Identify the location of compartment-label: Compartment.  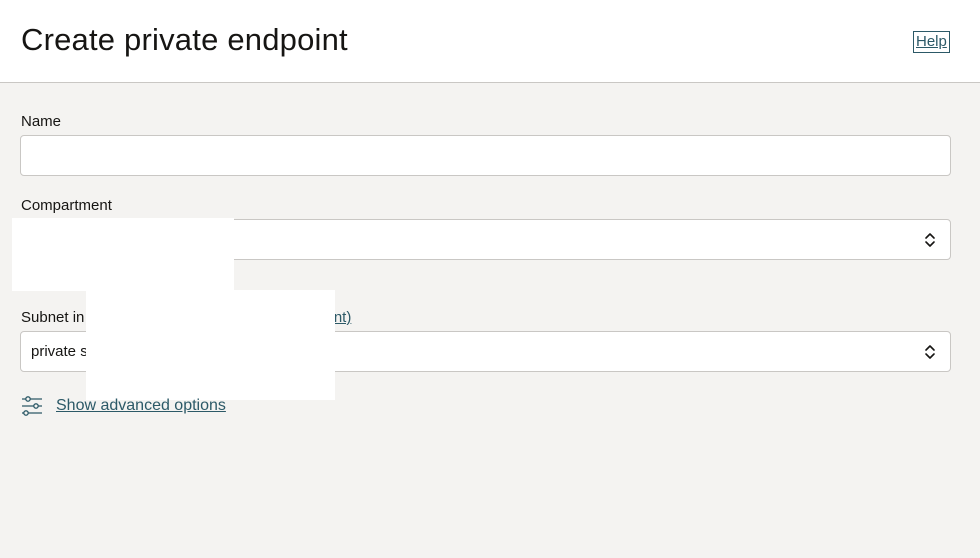
(66, 205).